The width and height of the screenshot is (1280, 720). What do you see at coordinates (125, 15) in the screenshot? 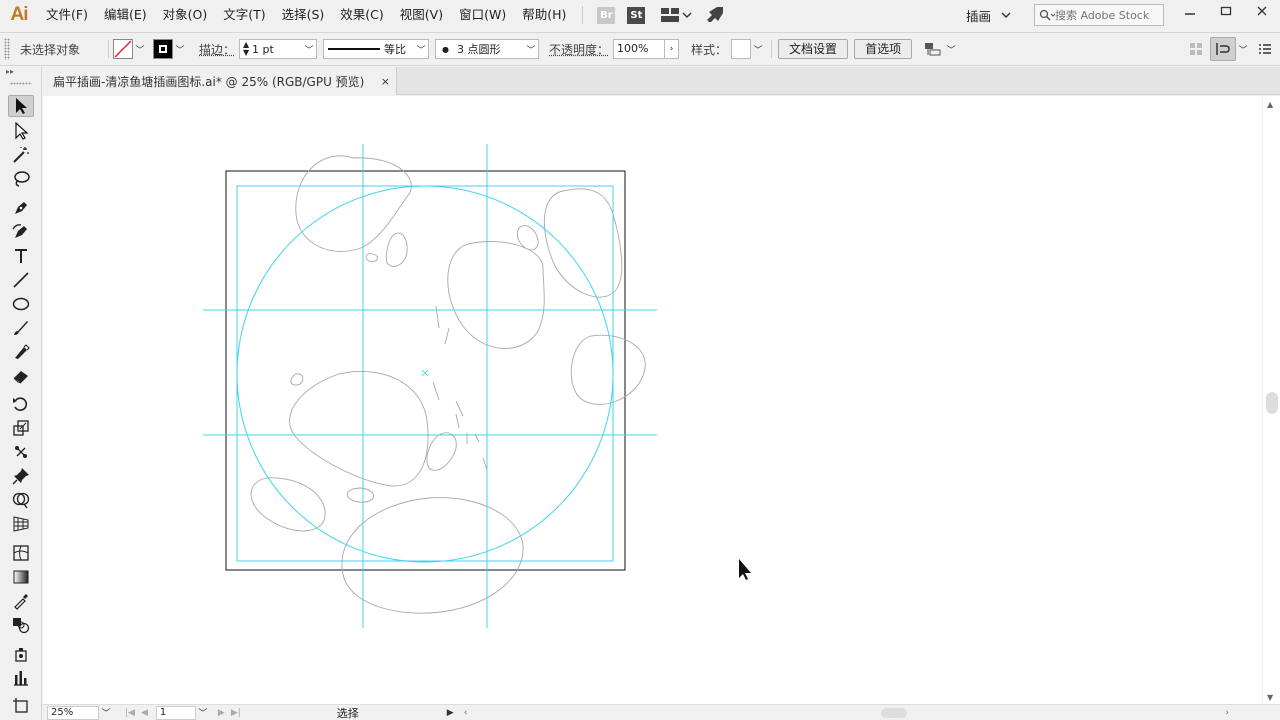
I see `menu-edit: 编辑(E)` at bounding box center [125, 15].